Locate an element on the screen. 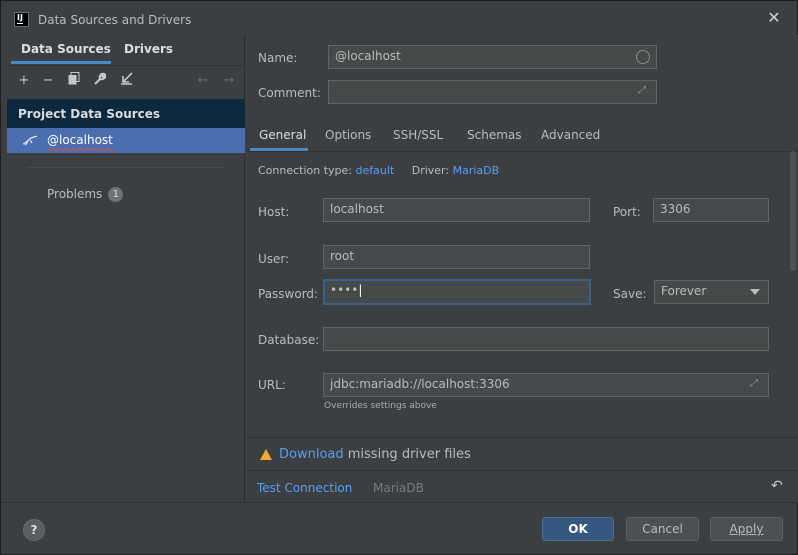 This screenshot has height=555, width=798. cancel-button: Cancel is located at coordinates (662, 529).